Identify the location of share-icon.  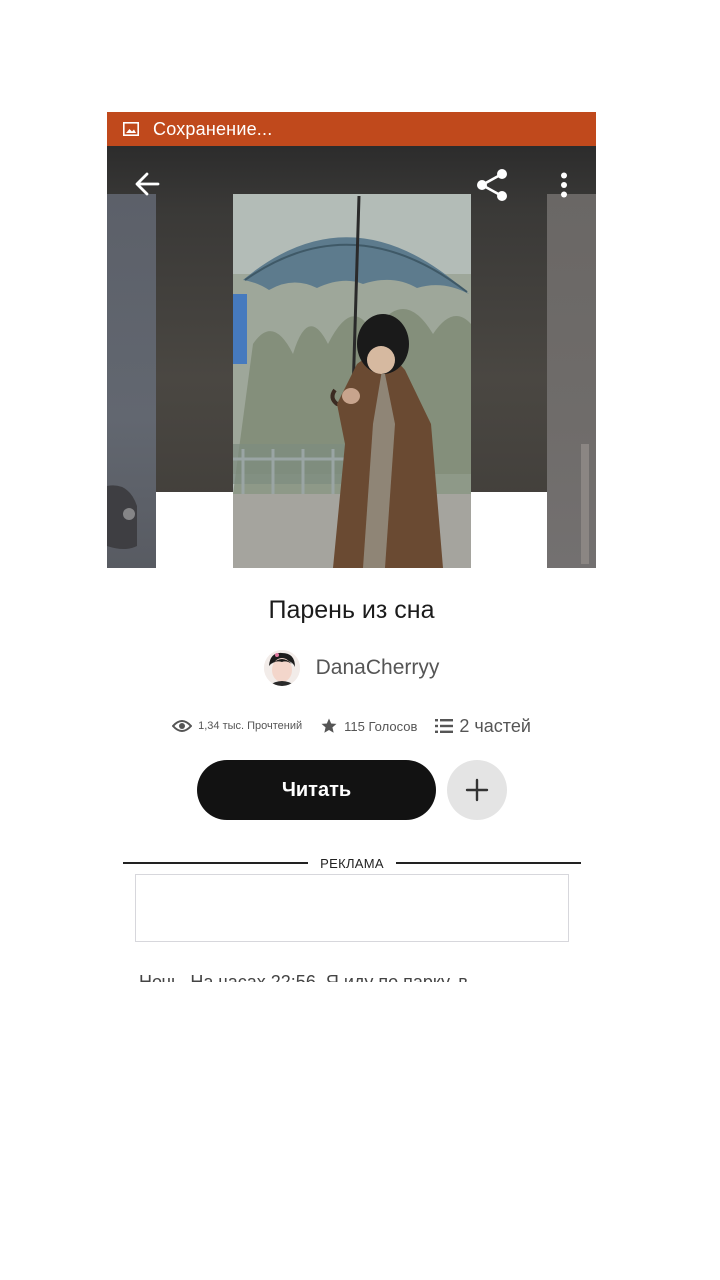
(492, 185).